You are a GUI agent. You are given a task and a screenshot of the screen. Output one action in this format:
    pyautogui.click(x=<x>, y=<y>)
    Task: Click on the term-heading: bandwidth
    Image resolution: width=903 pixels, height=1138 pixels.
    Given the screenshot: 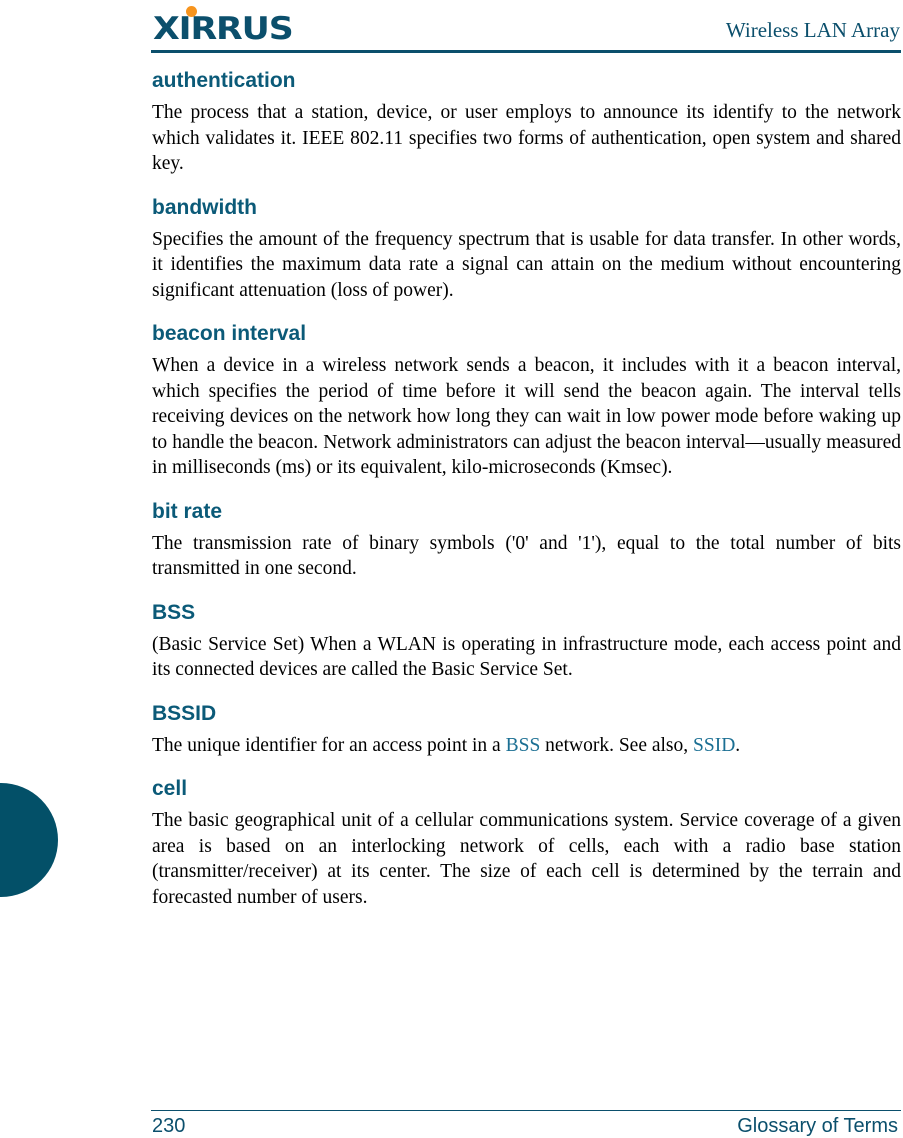 What is the action you would take?
    pyautogui.click(x=204, y=207)
    